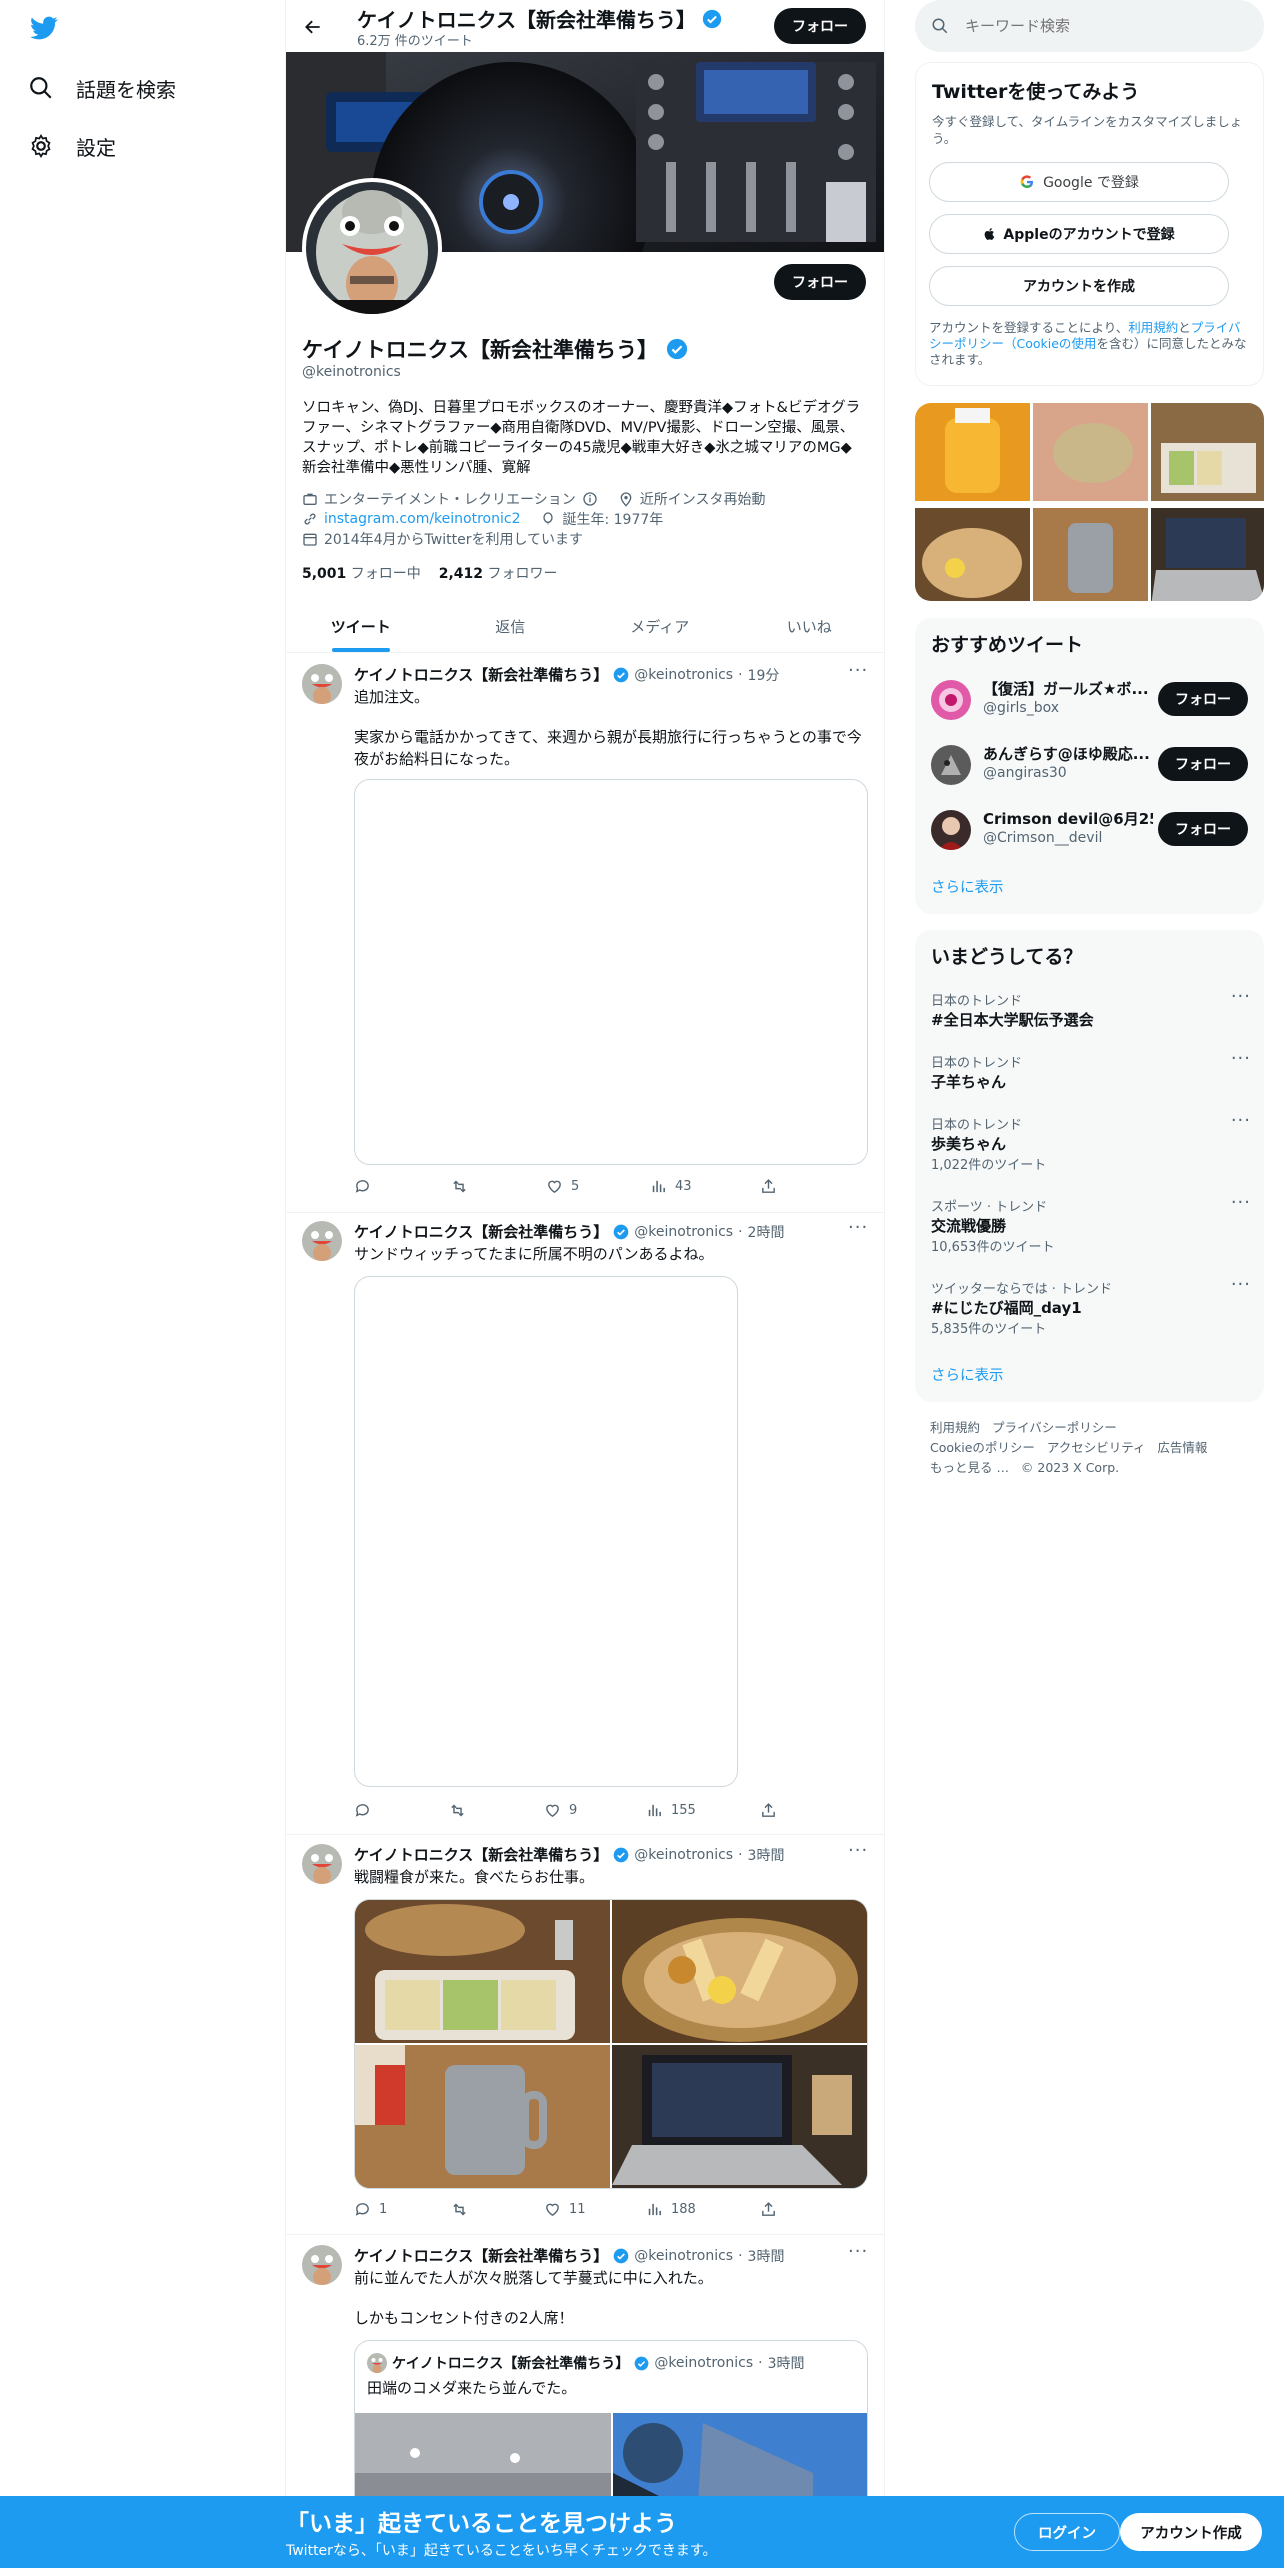 Image resolution: width=1284 pixels, height=2568 pixels. I want to click on tweet-time: 2時間, so click(766, 1232).